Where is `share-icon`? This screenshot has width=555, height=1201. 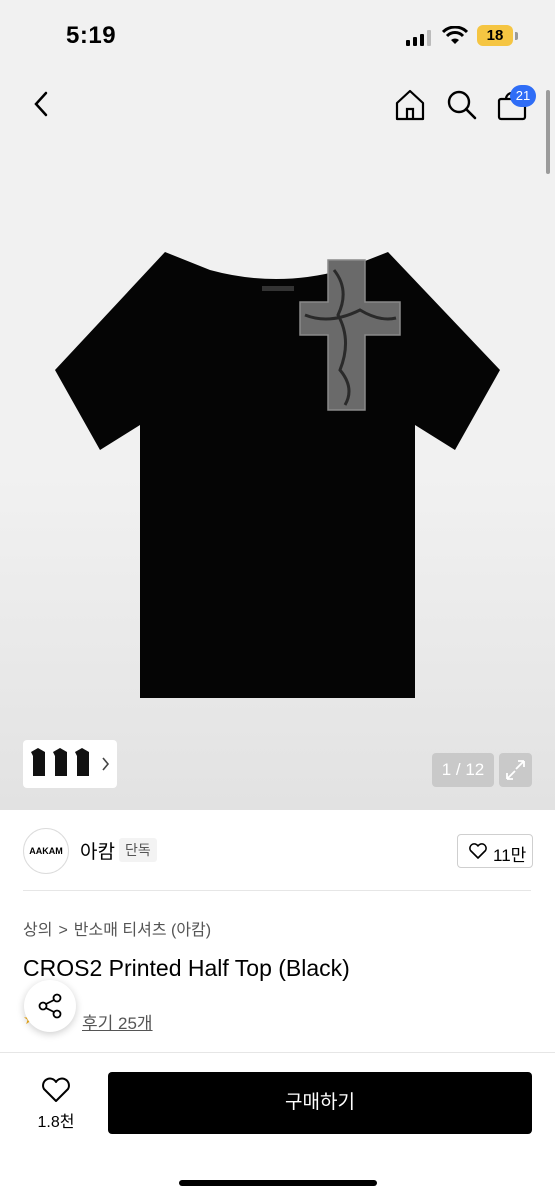 share-icon is located at coordinates (50, 1006).